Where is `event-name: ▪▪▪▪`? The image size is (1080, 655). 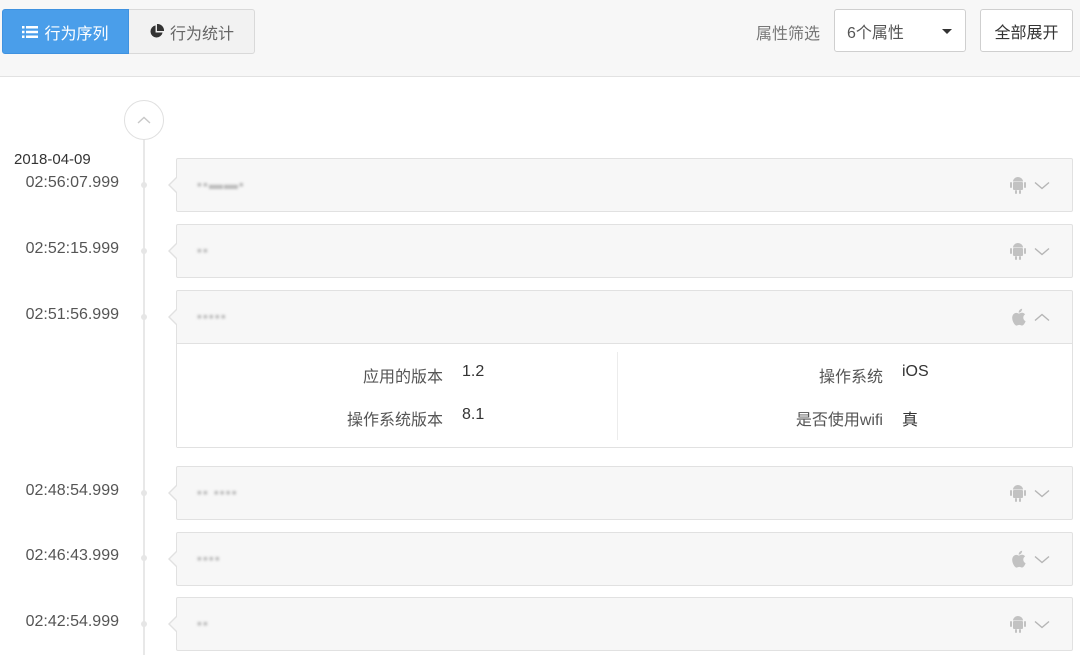
event-name: ▪▪▪▪ is located at coordinates (209, 558).